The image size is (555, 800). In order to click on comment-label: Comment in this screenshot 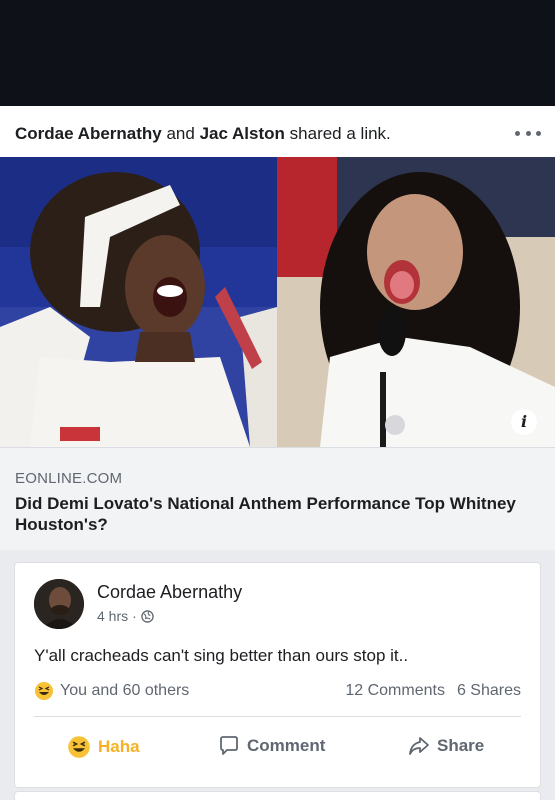, I will do `click(286, 745)`.